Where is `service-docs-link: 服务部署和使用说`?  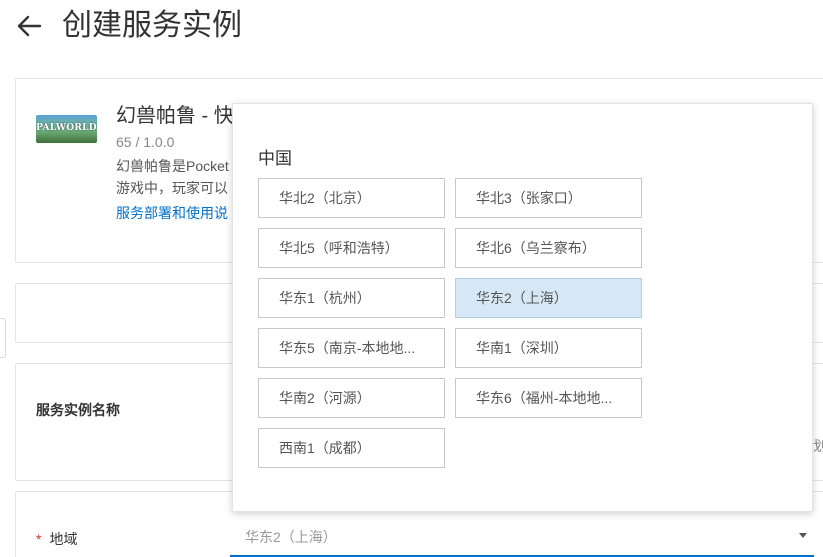
service-docs-link: 服务部署和使用说 is located at coordinates (172, 213).